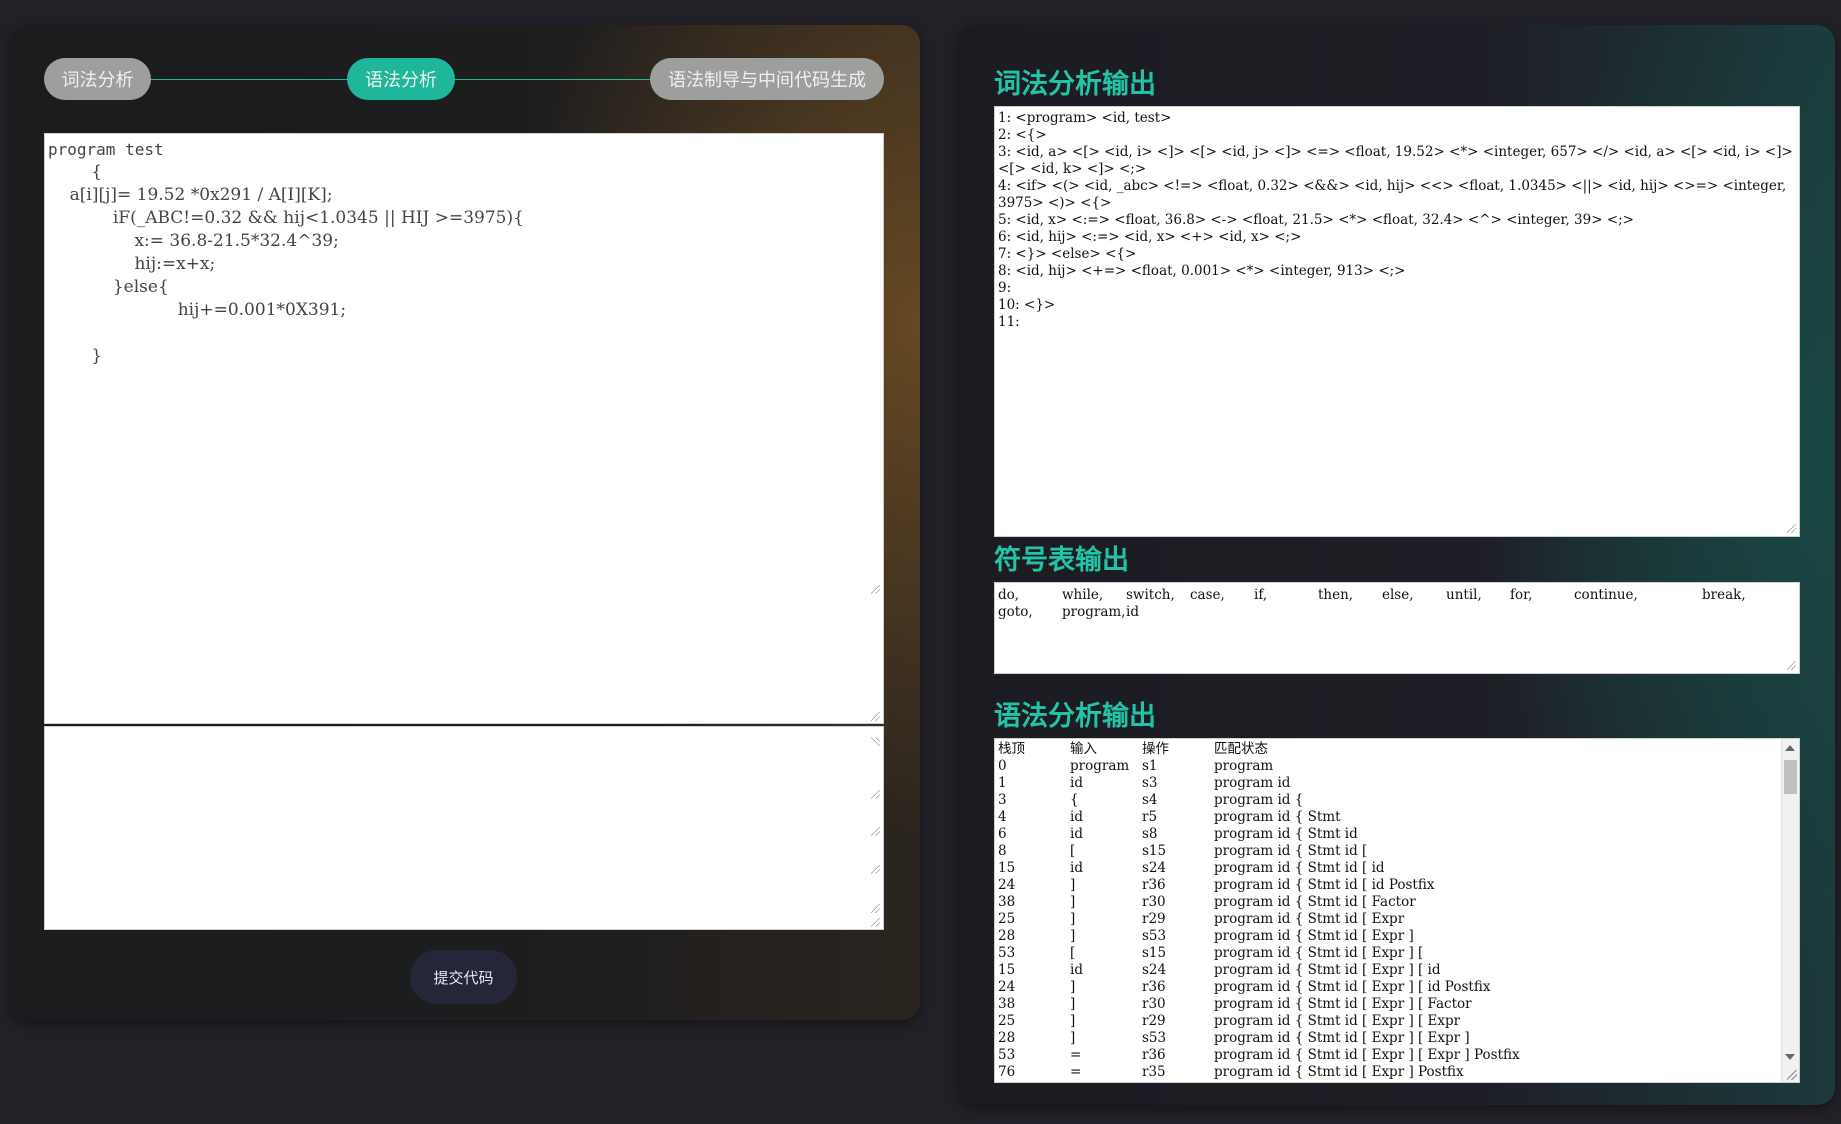  I want to click on code-line: }else{, so click(108, 287).